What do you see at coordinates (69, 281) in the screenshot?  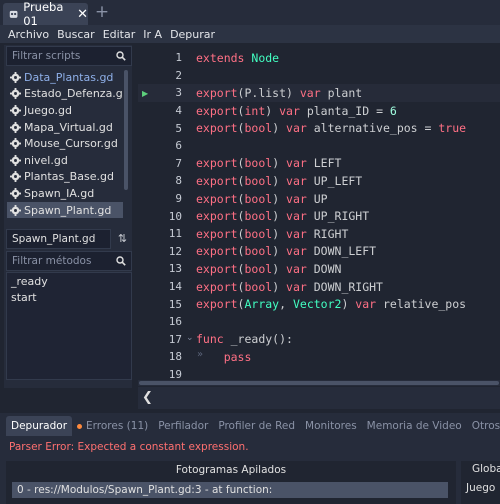 I see `method-item-ready: _ready` at bounding box center [69, 281].